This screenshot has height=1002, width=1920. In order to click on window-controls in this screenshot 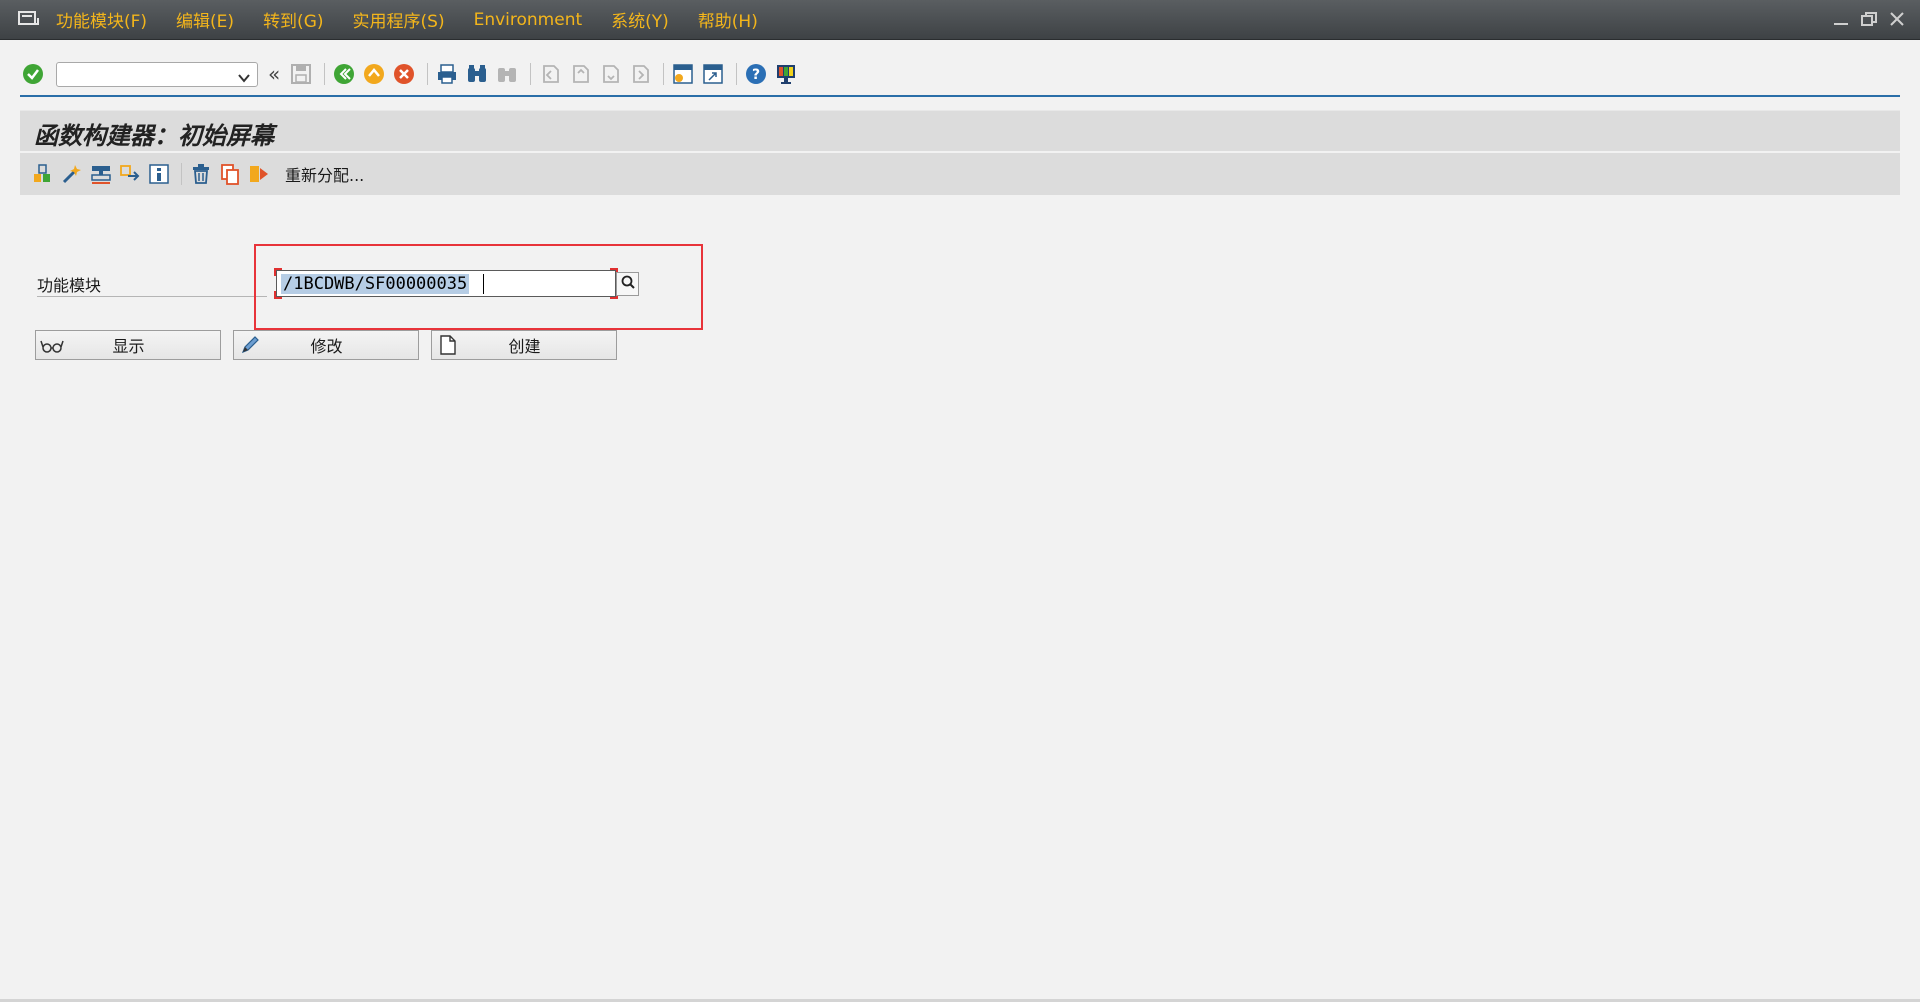, I will do `click(1869, 19)`.